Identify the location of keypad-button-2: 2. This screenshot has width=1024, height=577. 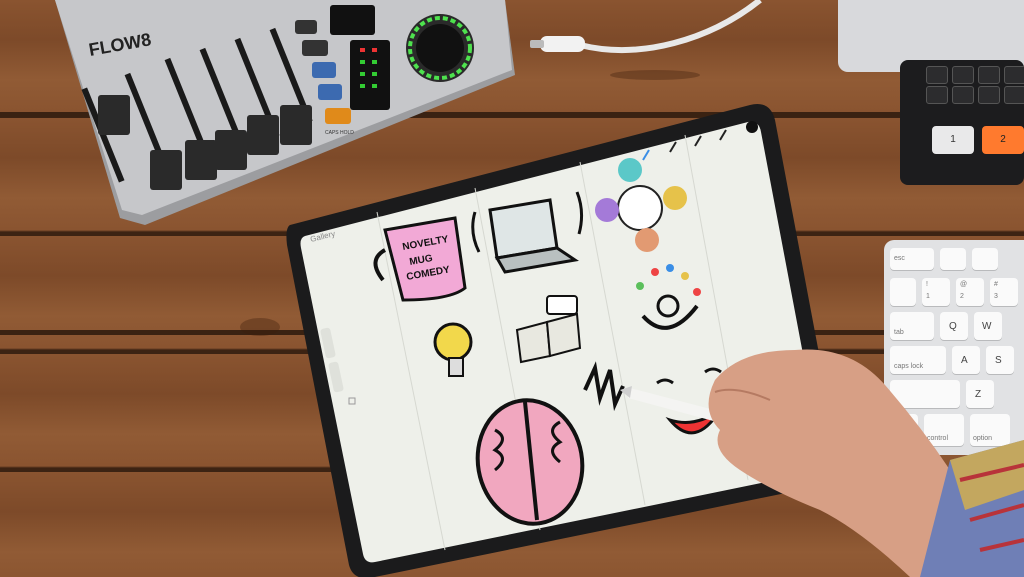
(1003, 140).